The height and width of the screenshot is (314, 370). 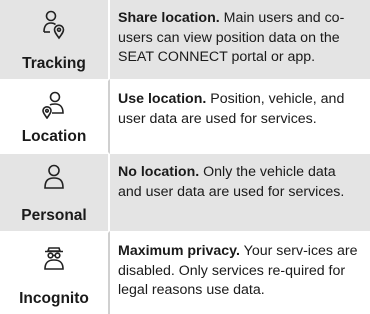 I want to click on description-title: No location., so click(x=159, y=172).